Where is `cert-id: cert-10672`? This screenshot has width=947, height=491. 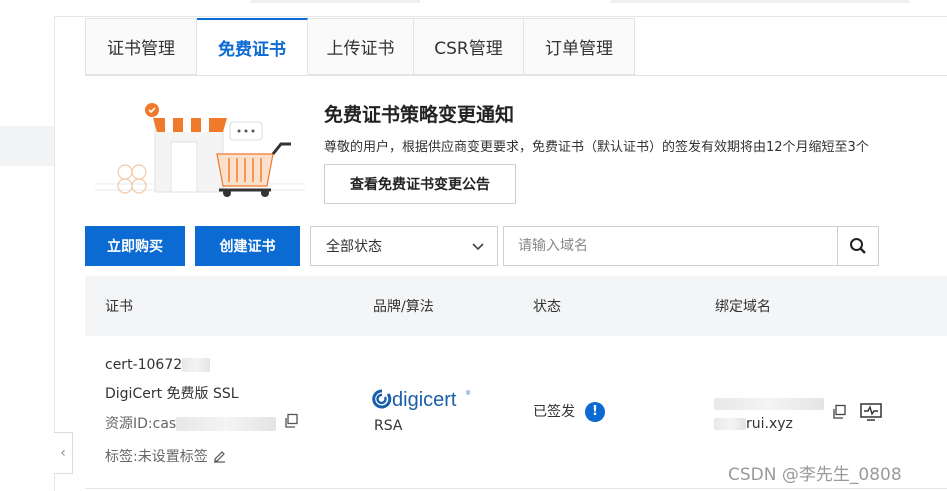 cert-id: cert-10672 is located at coordinates (158, 365).